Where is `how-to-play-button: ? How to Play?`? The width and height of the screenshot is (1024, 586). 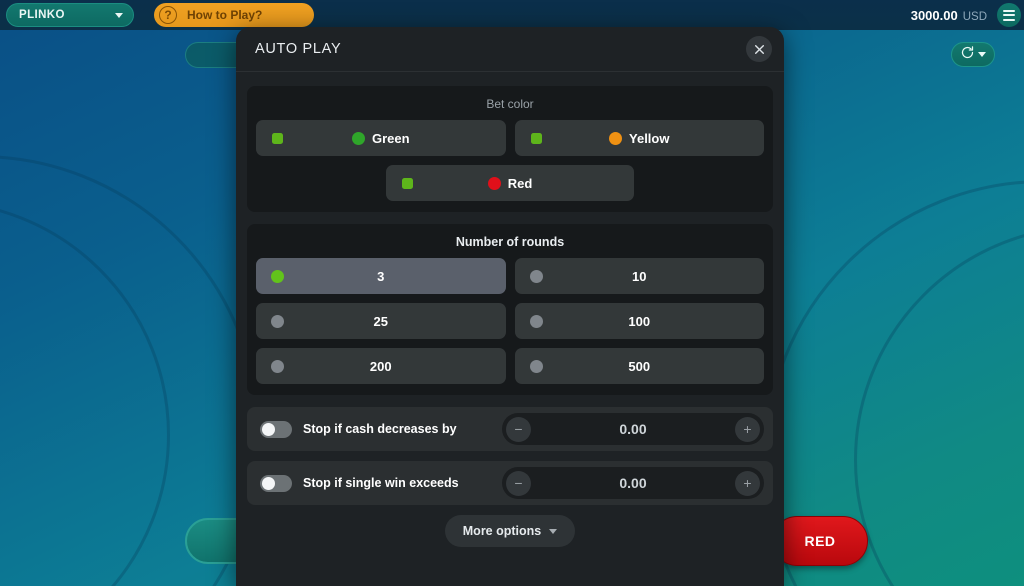
how-to-play-button: ? How to Play? is located at coordinates (234, 15).